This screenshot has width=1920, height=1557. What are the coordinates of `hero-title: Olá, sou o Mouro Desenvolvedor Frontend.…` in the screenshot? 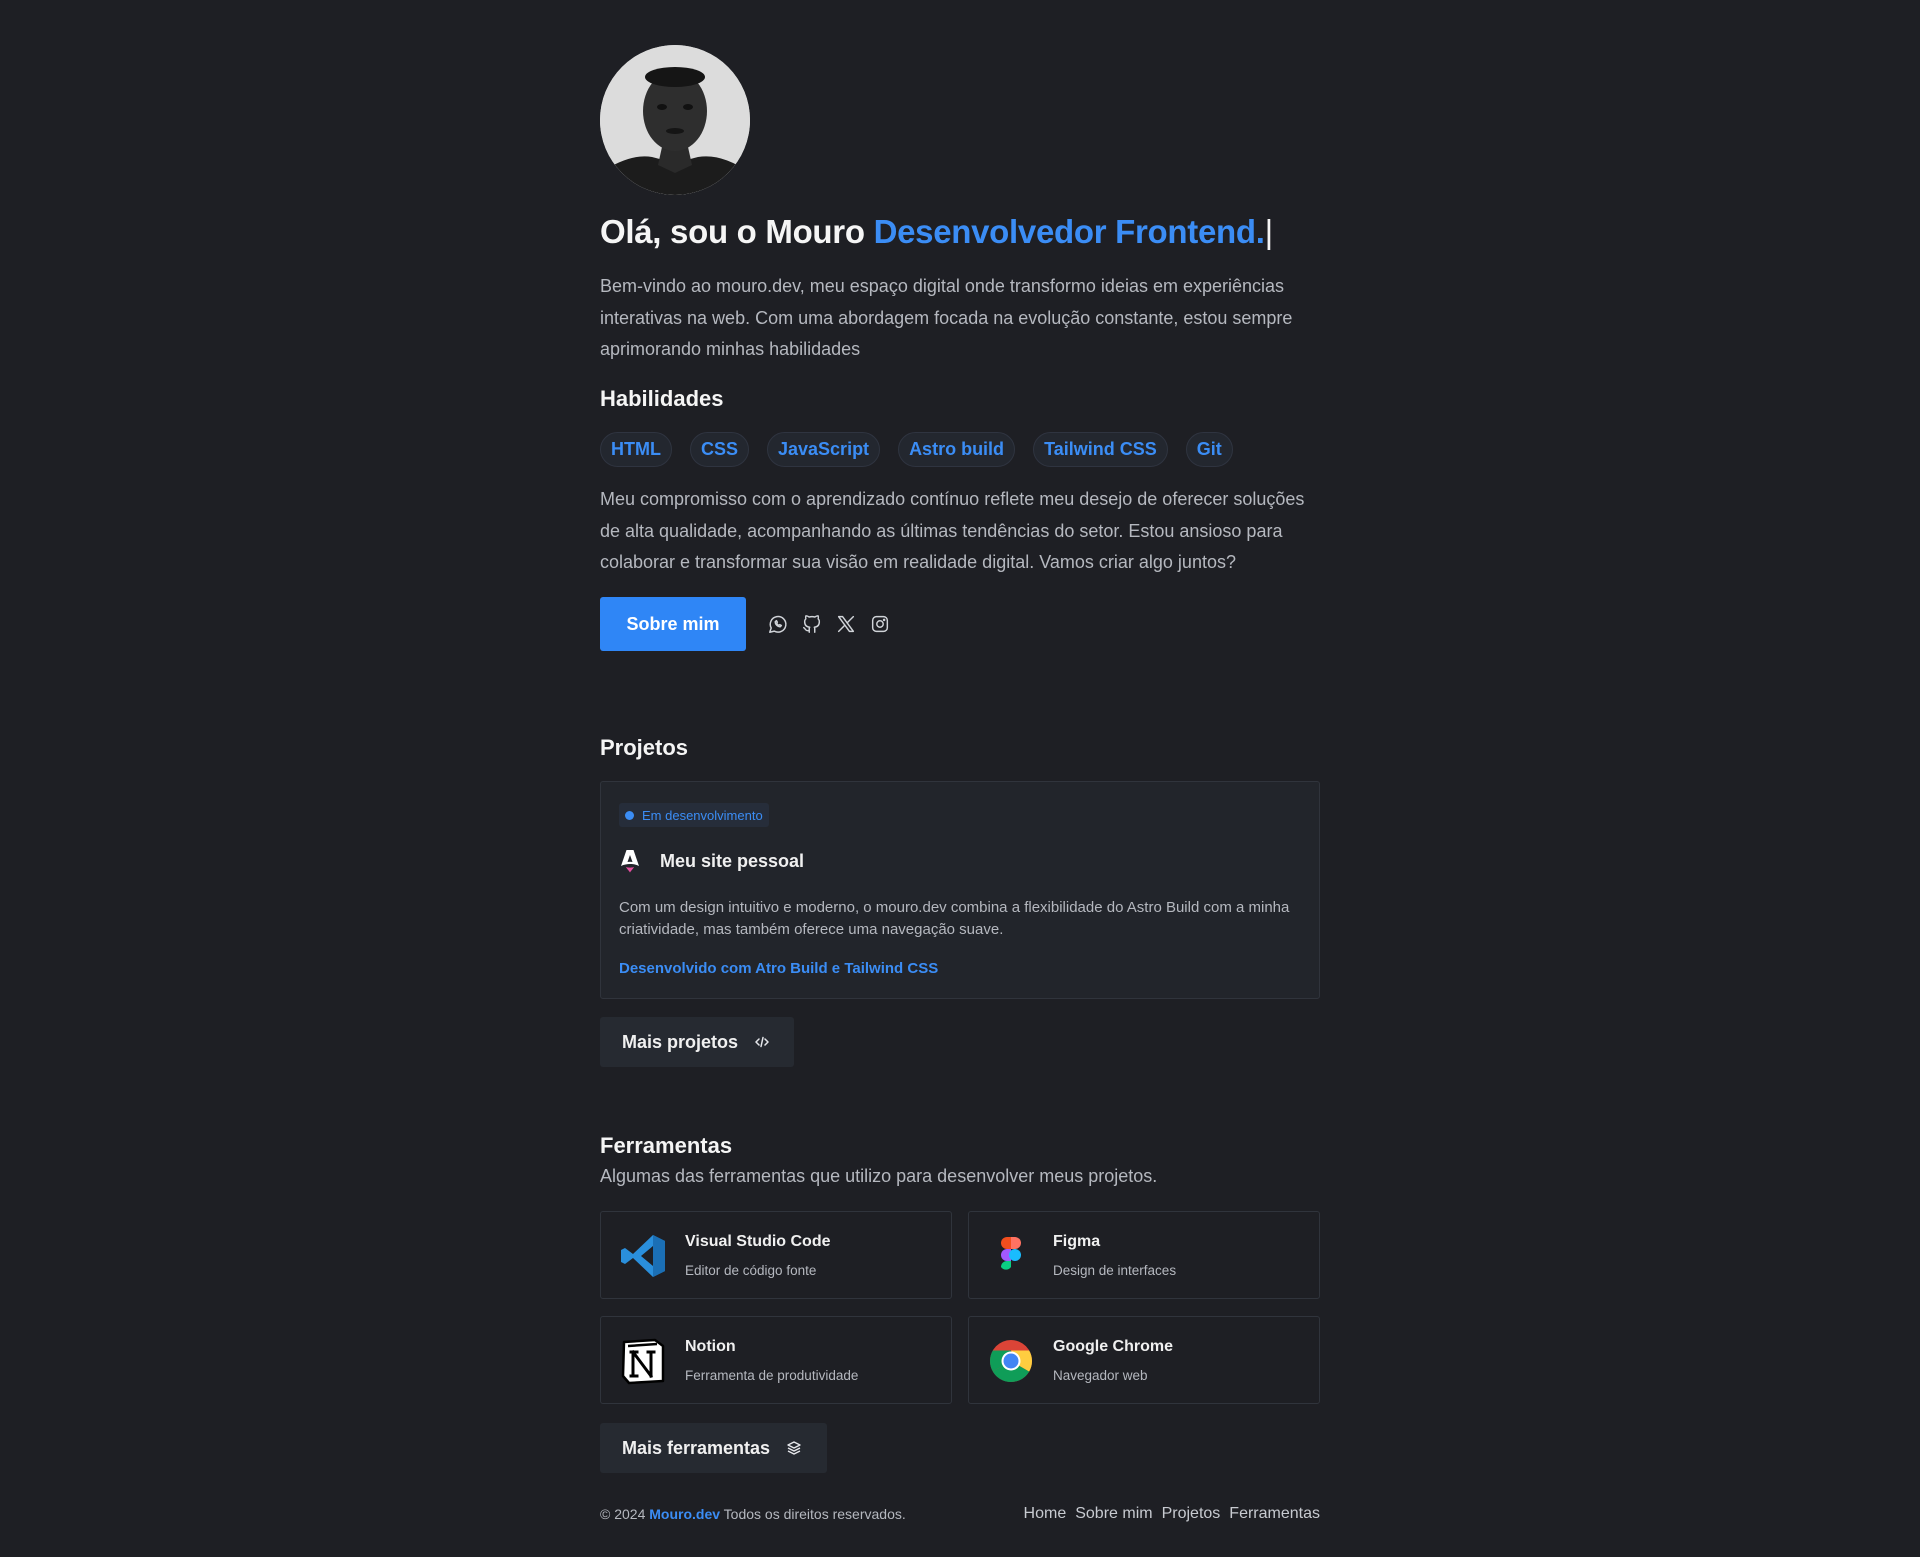 It's located at (936, 232).